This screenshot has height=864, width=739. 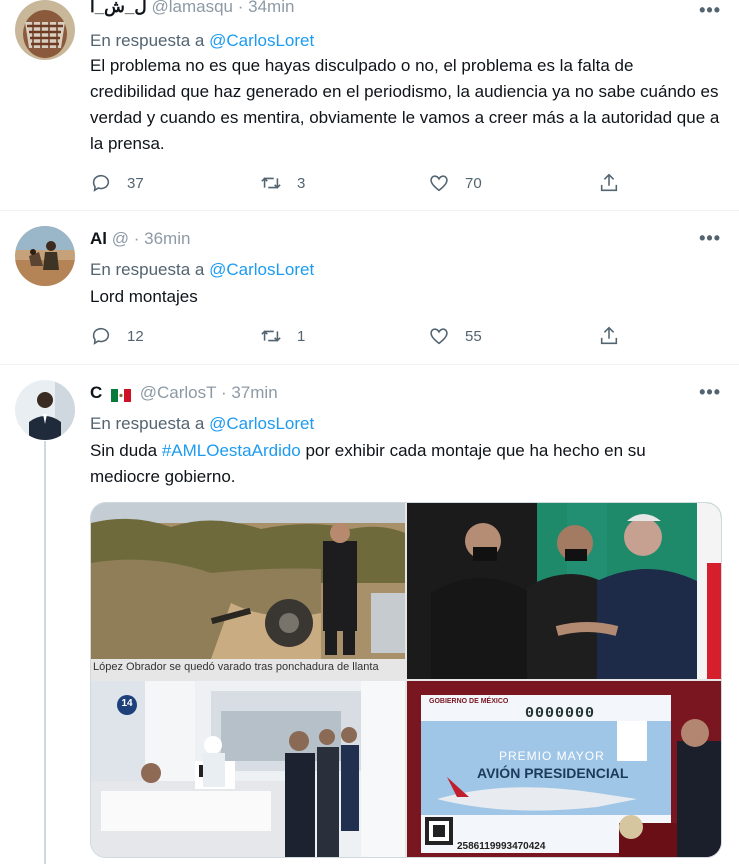 What do you see at coordinates (301, 336) in the screenshot?
I see `retweet-count: 1` at bounding box center [301, 336].